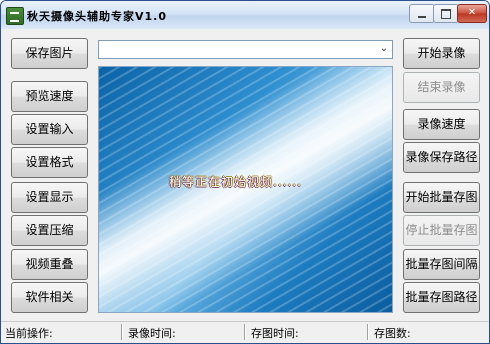  What do you see at coordinates (422, 13) in the screenshot?
I see `minimize-button` at bounding box center [422, 13].